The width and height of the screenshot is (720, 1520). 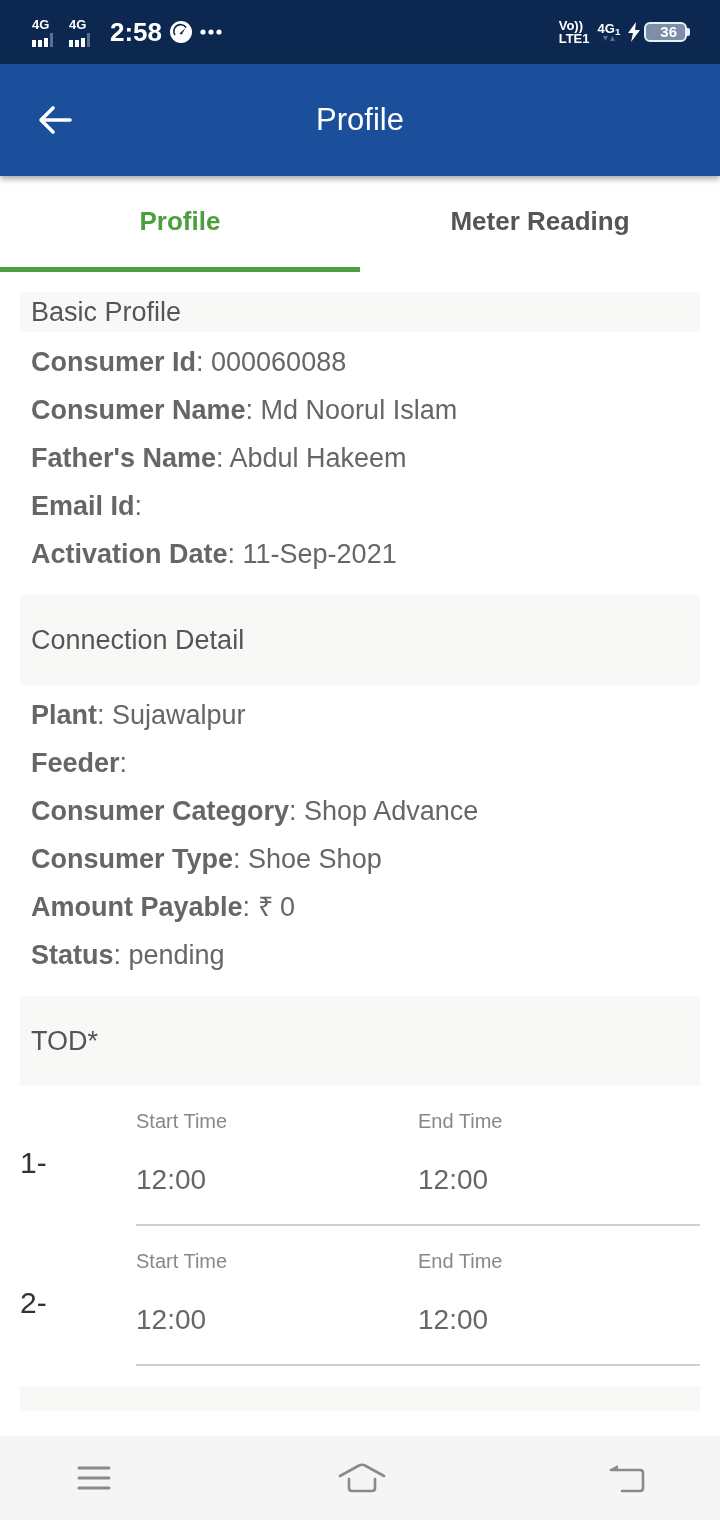 I want to click on gauge-icon, so click(x=181, y=32).